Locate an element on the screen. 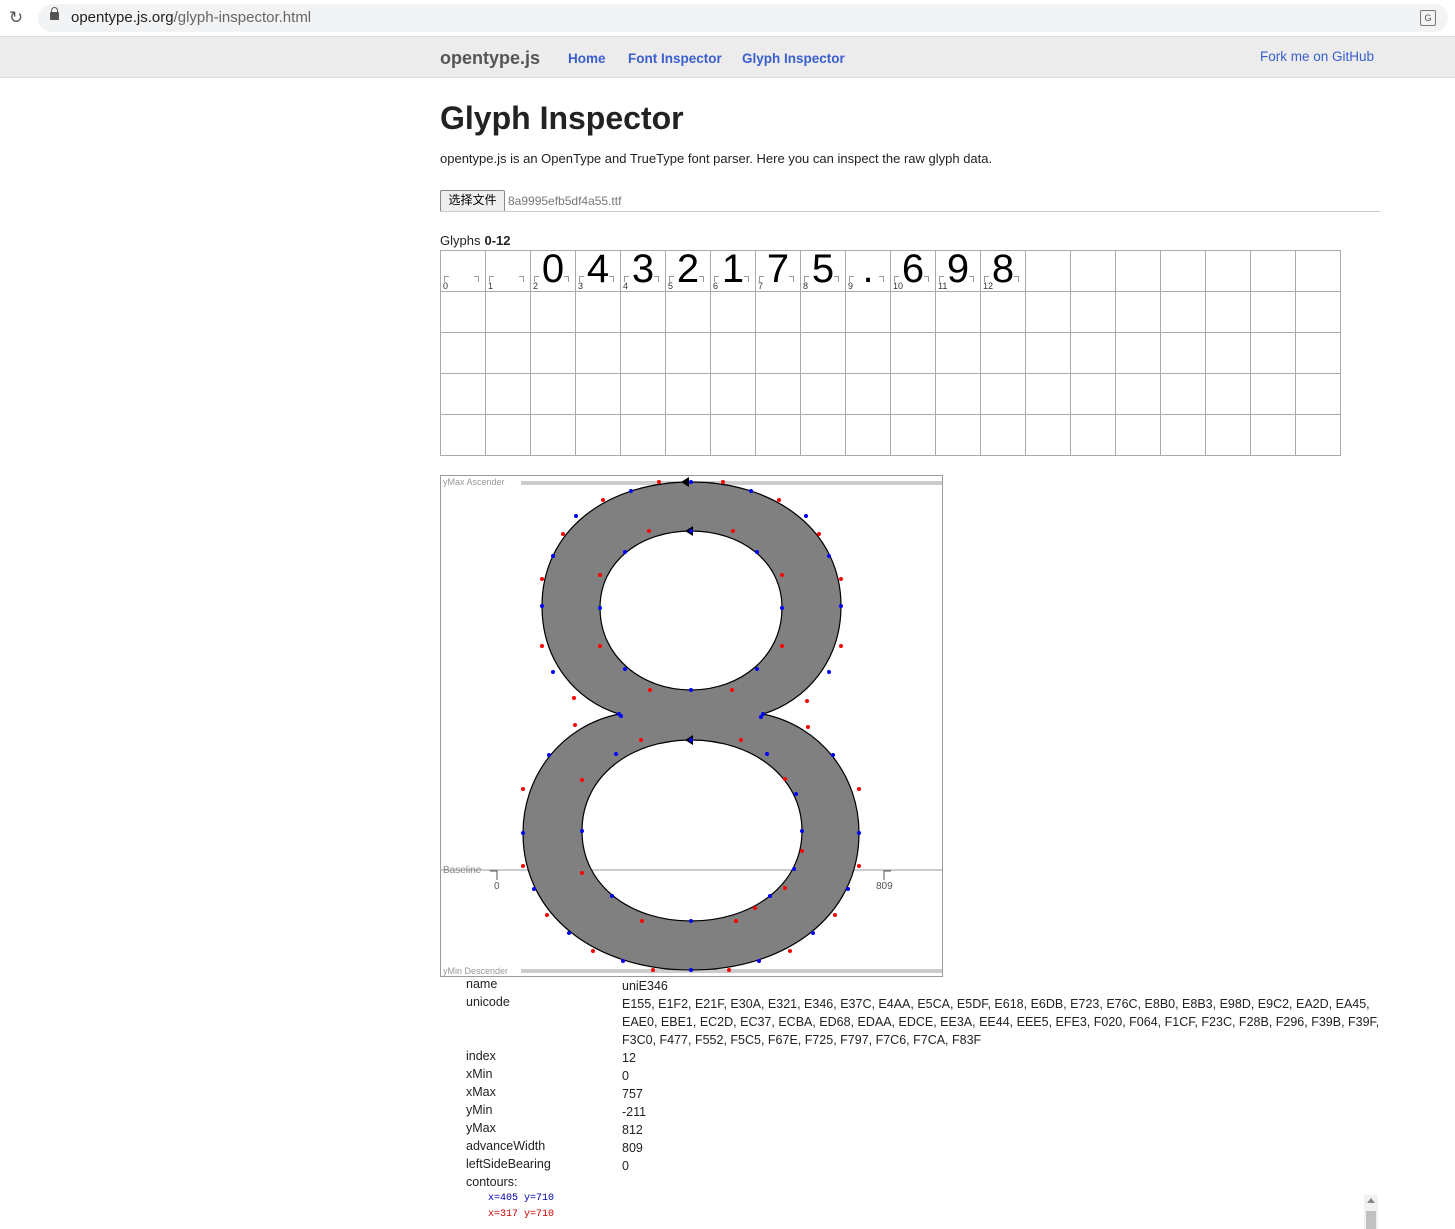 The width and height of the screenshot is (1455, 1229). address-bar: opentype.js.org/glyph-inspector.html G is located at coordinates (743, 18).